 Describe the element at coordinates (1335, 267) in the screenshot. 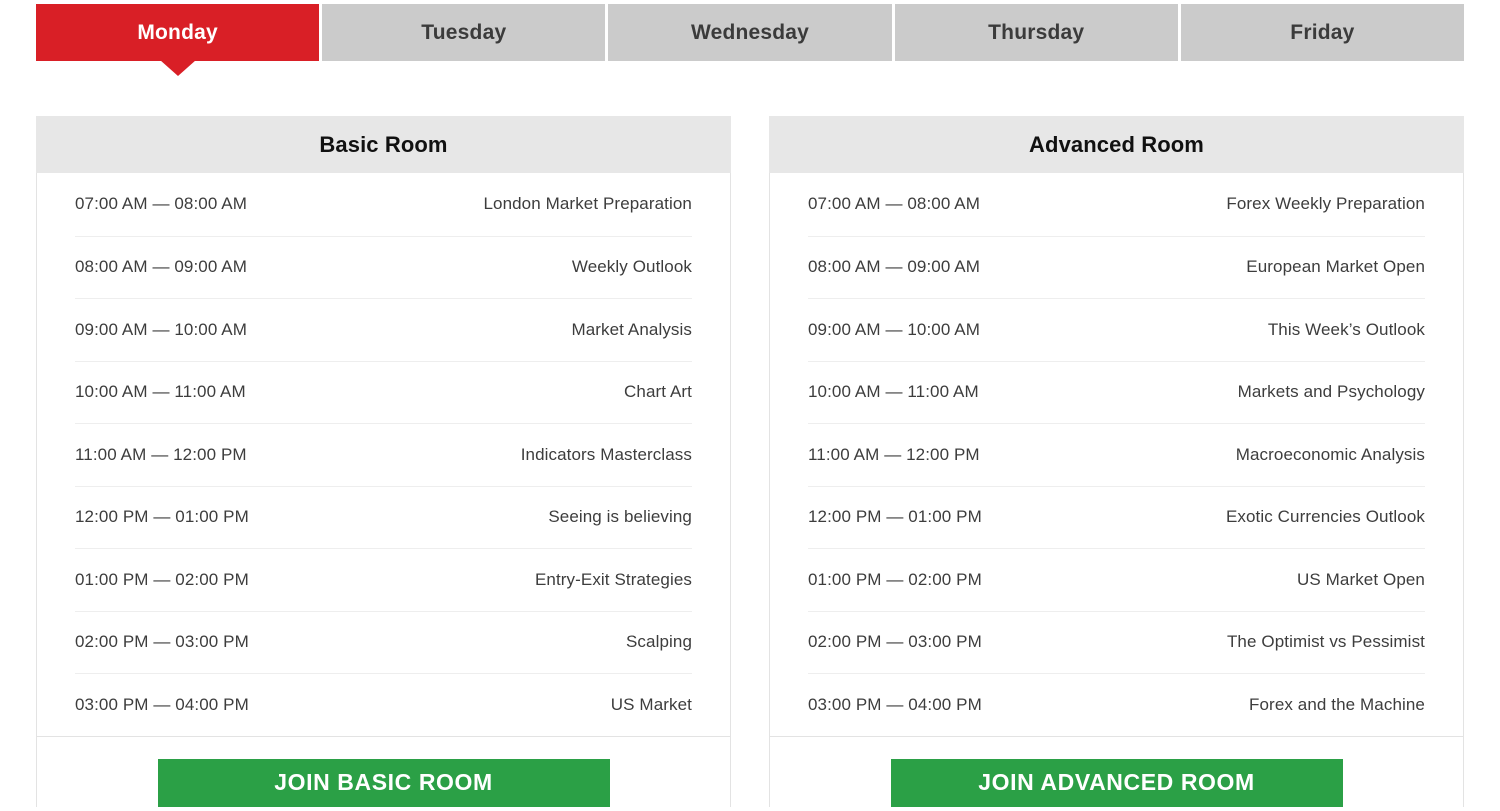

I see `schedule-session: European Market Open` at that location.